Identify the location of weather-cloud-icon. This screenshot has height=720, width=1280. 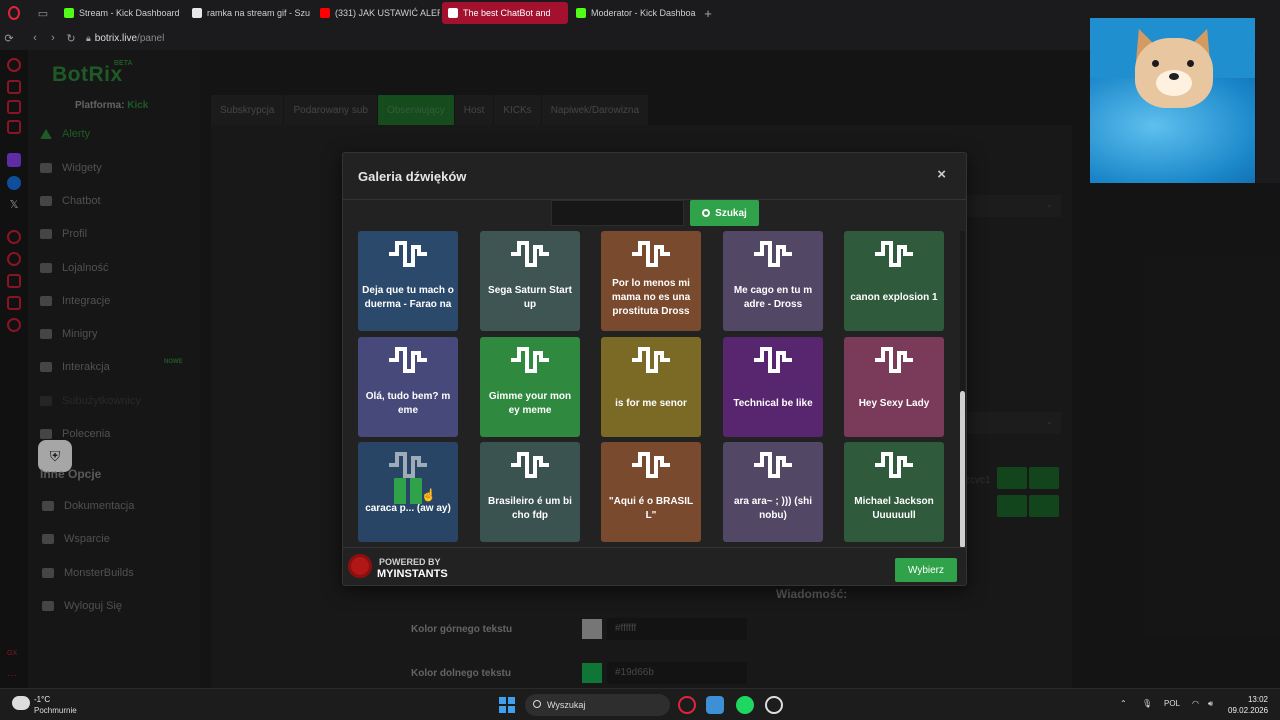
(21, 703).